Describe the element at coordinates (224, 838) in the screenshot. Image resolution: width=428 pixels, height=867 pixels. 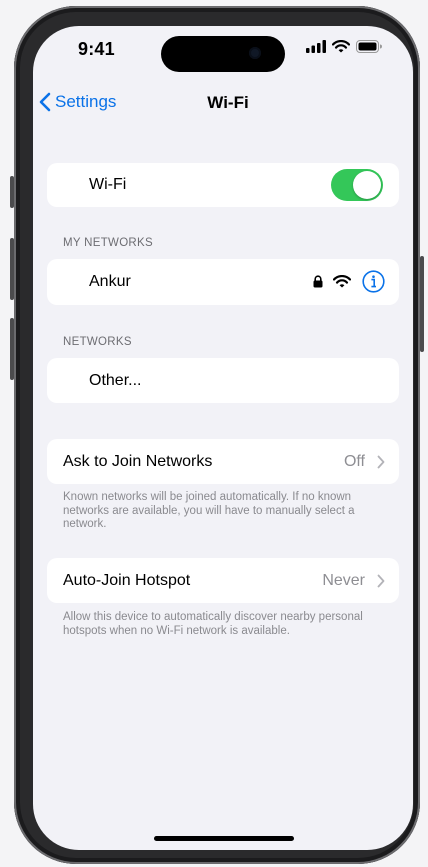
I see `home-indicator` at that location.